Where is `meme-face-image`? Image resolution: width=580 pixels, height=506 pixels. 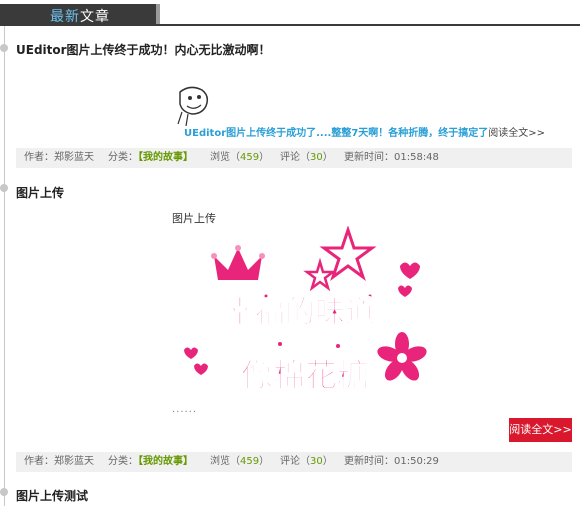 meme-face-image is located at coordinates (193, 106).